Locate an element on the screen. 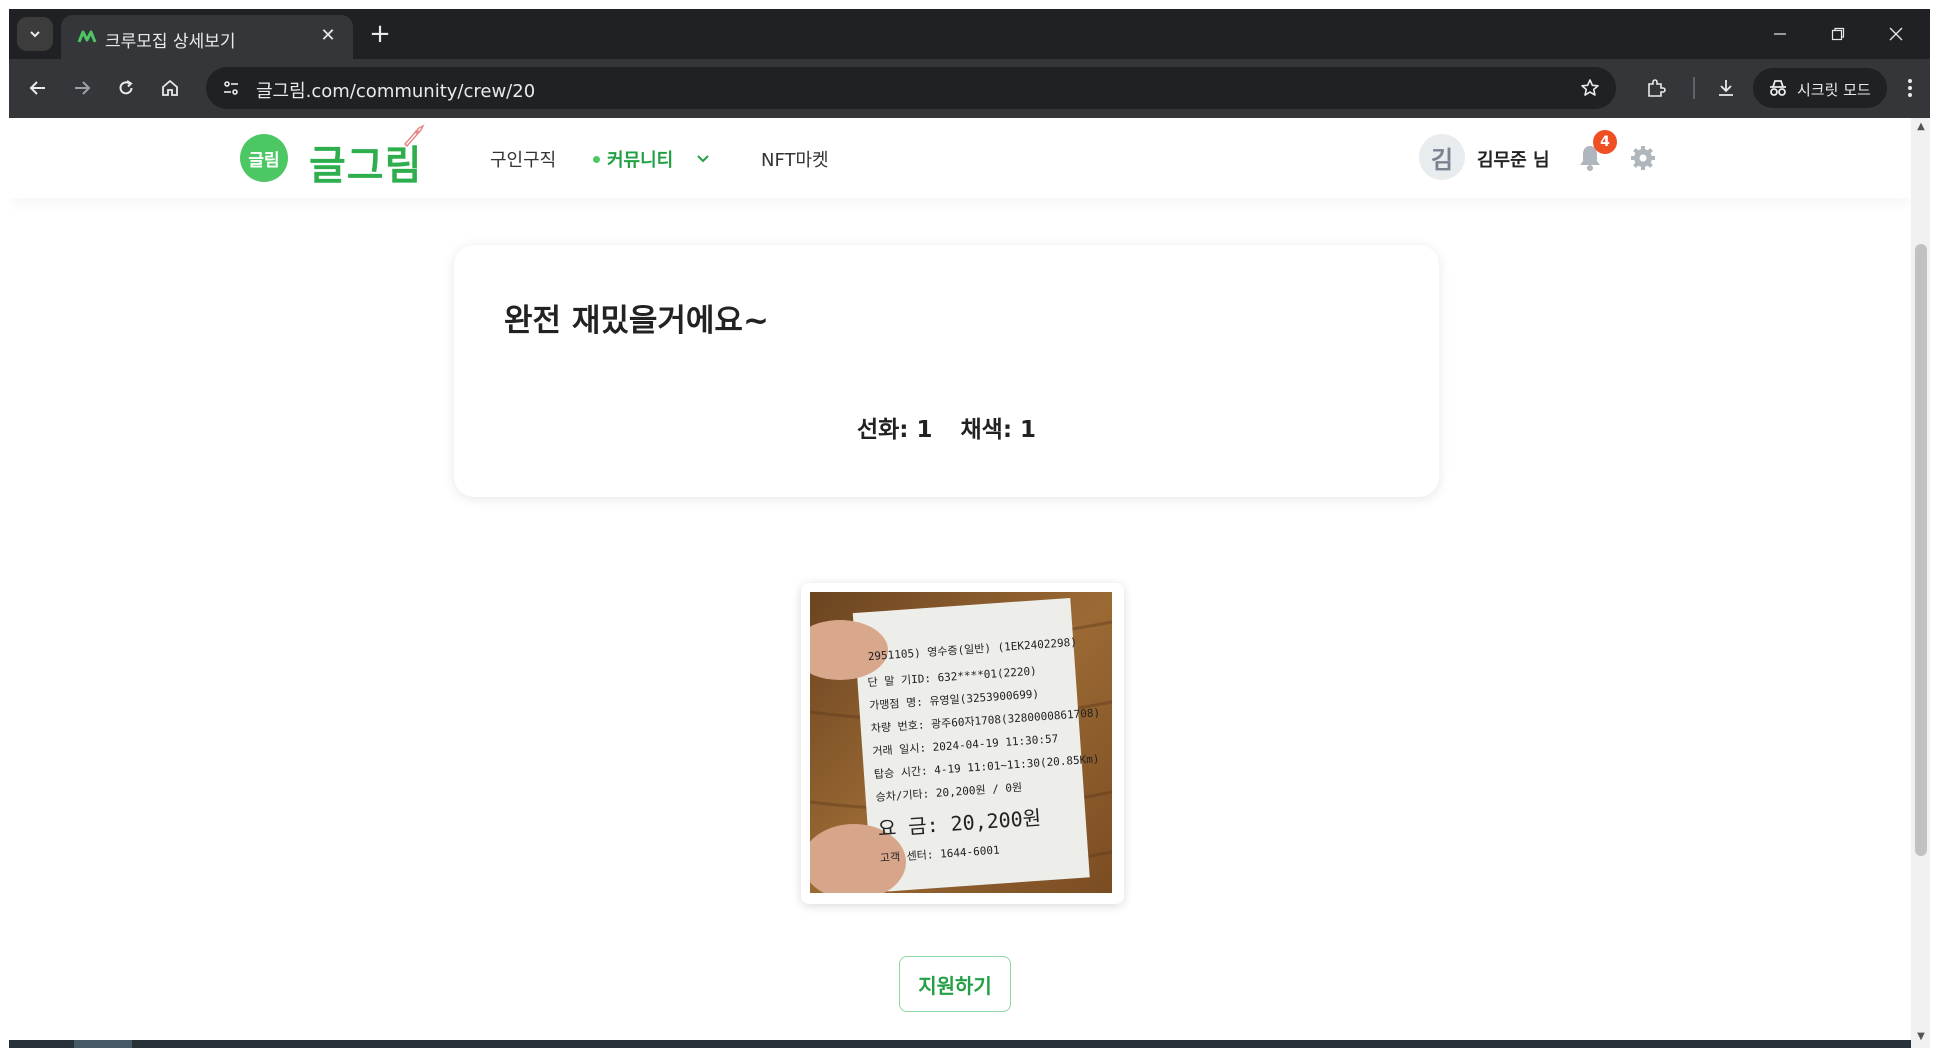  incognito-icon is located at coordinates (1778, 88).